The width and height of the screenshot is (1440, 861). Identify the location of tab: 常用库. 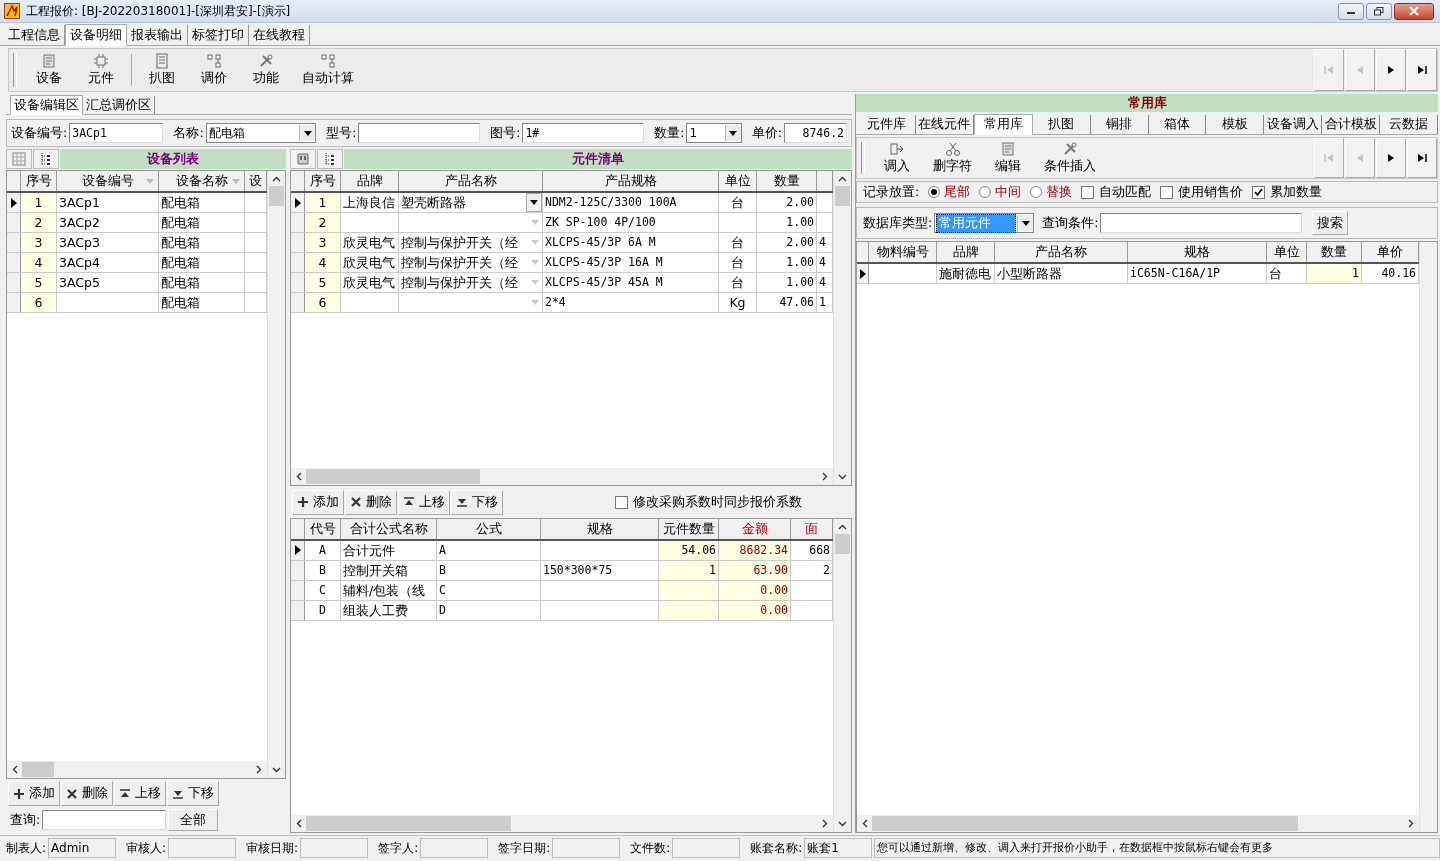
(1003, 124).